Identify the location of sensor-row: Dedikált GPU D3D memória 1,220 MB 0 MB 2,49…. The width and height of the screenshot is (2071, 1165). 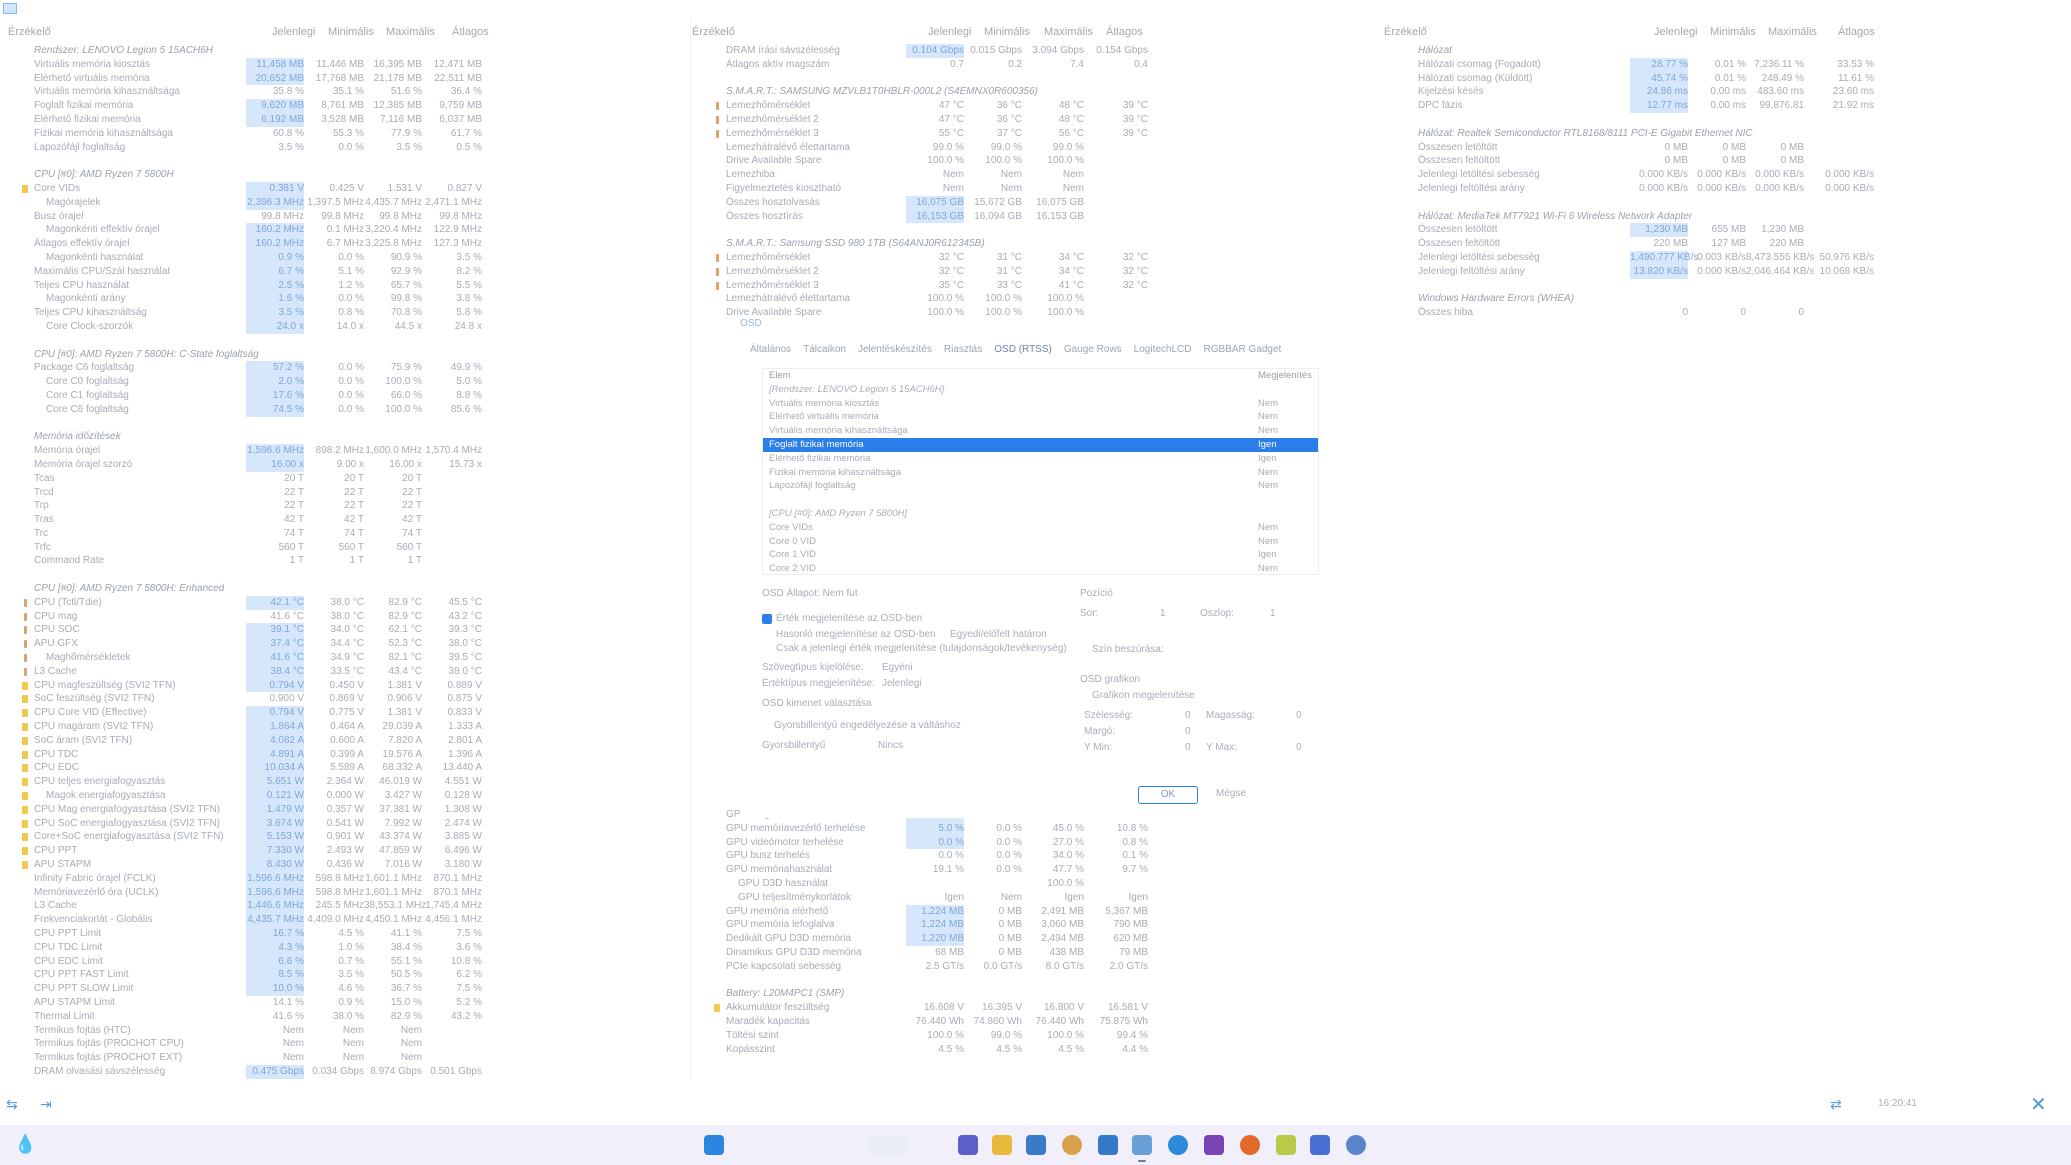
(1037, 939).